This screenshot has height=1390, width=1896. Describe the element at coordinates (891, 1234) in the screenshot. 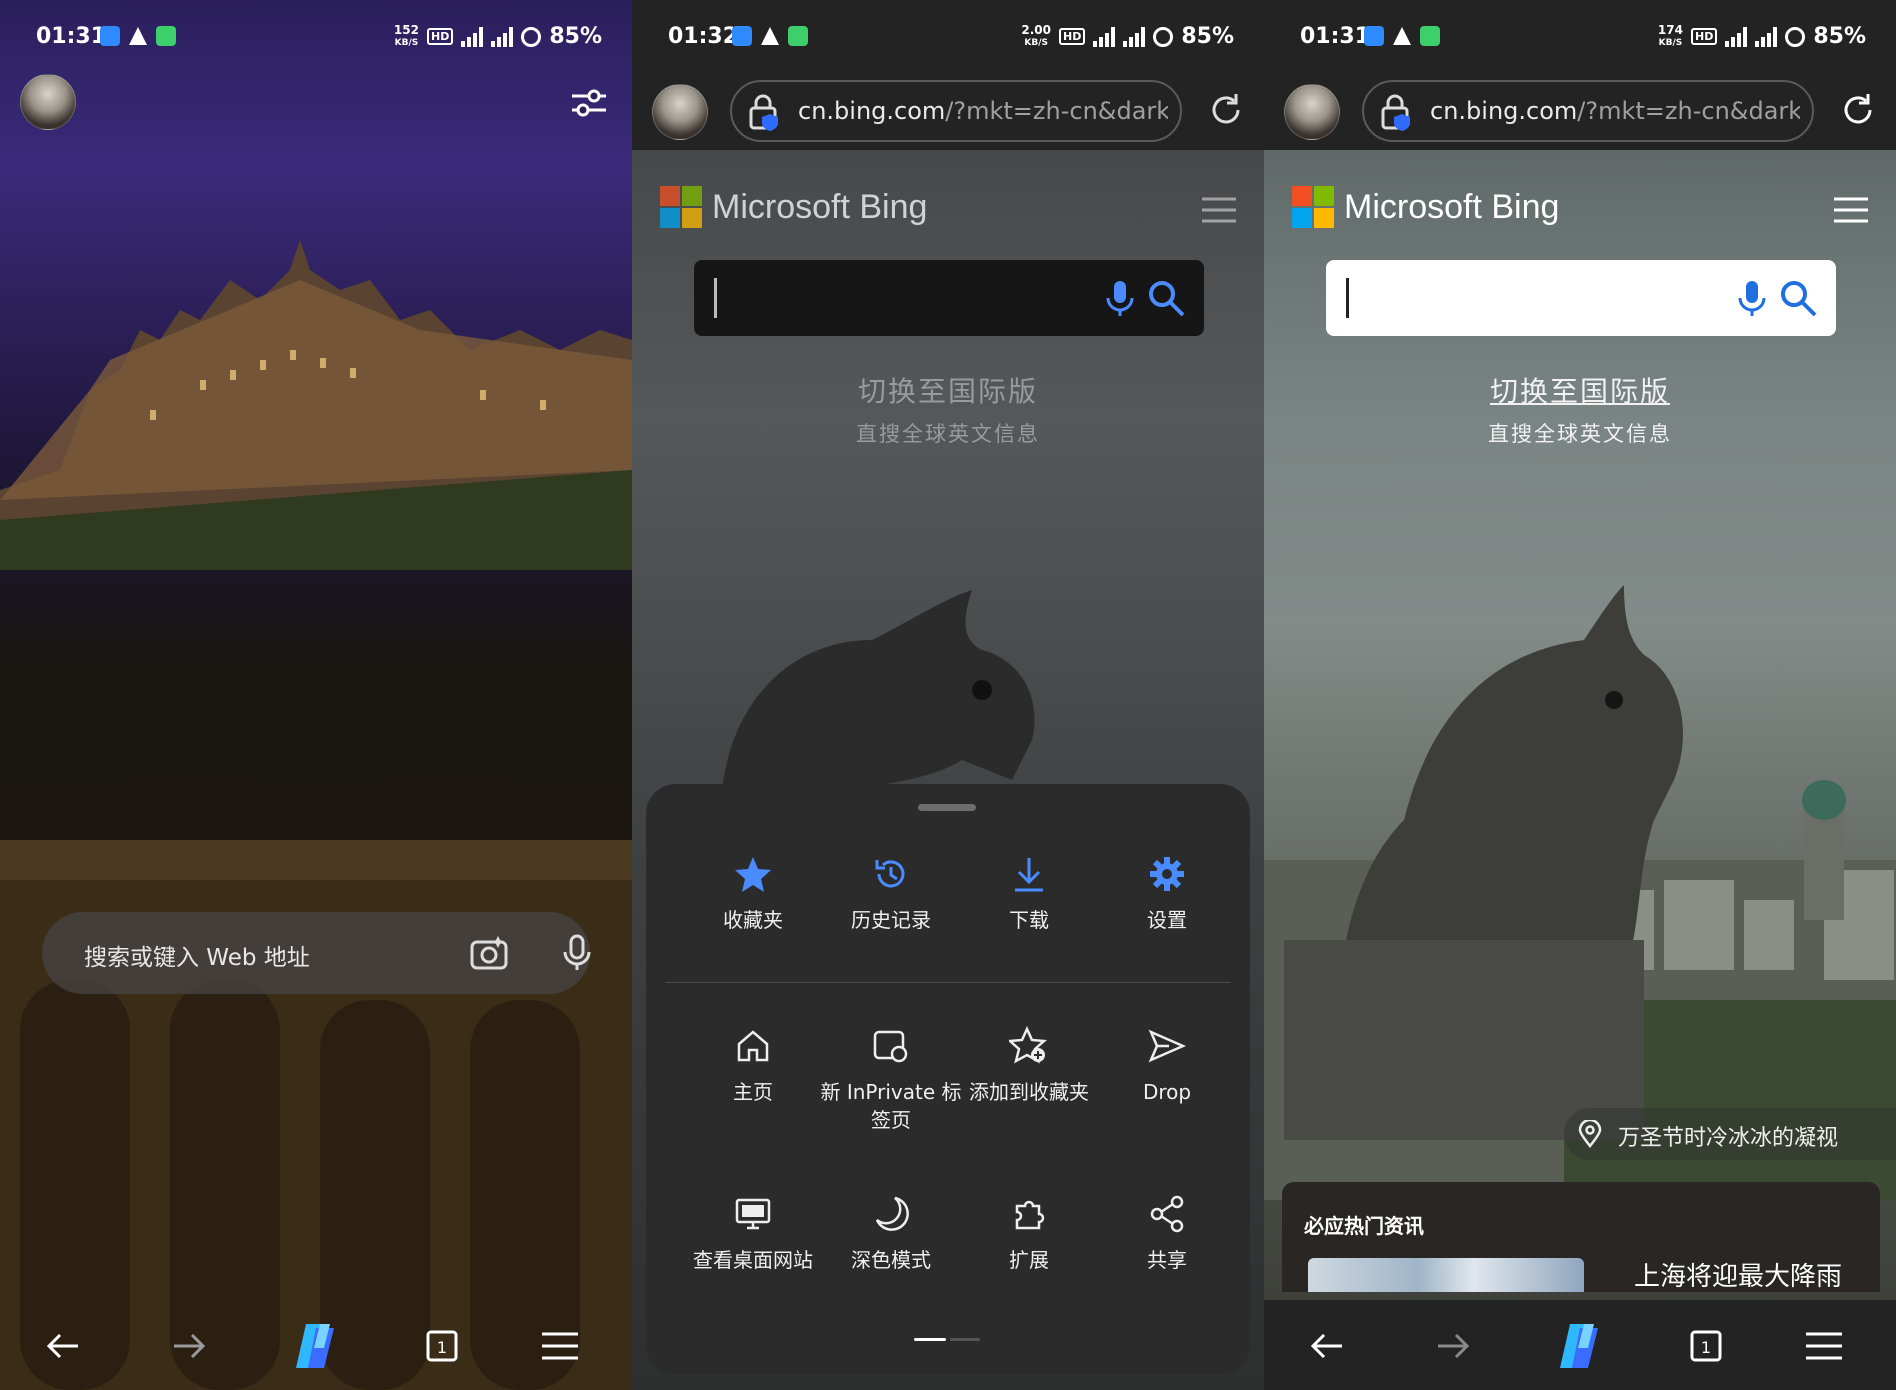

I see `menu-dark-mode: 深色模式` at that location.